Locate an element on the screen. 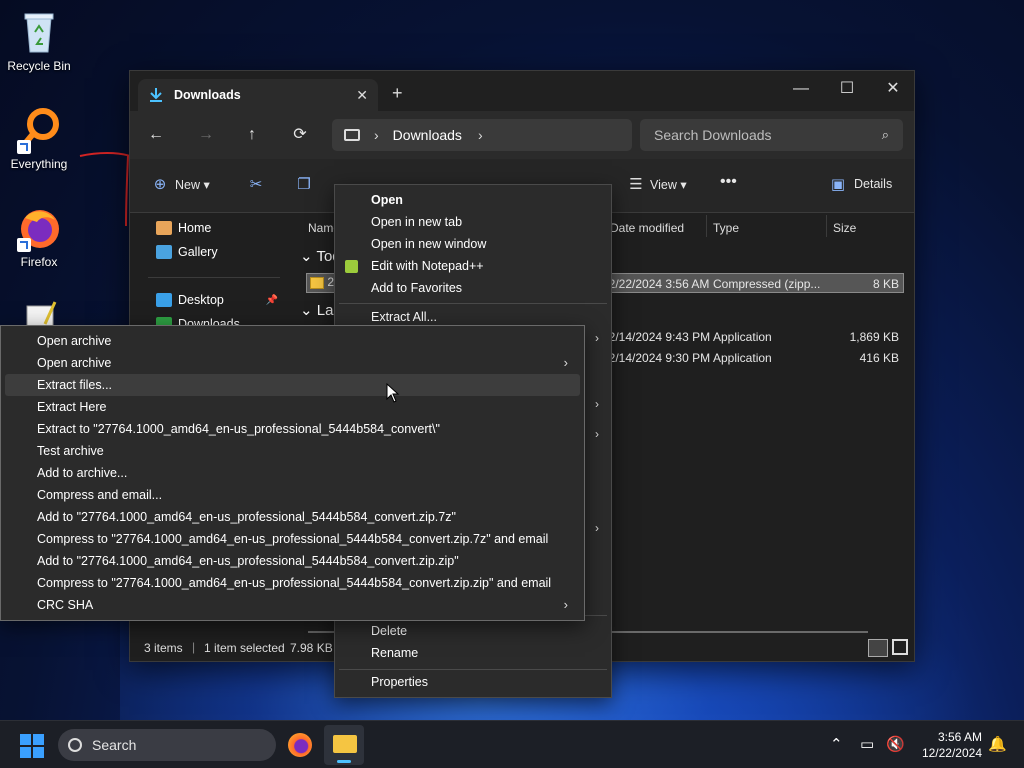  nav-item-desktop: Desktop 📌 is located at coordinates (221, 300).